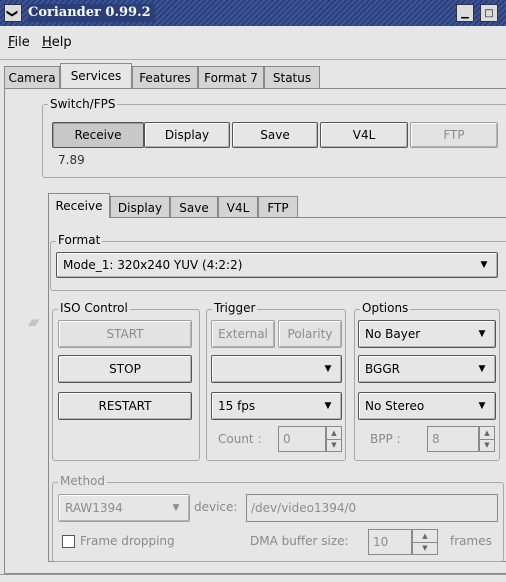  What do you see at coordinates (276, 406) in the screenshot?
I see `trigger-fps-select: 15 fps ▼` at bounding box center [276, 406].